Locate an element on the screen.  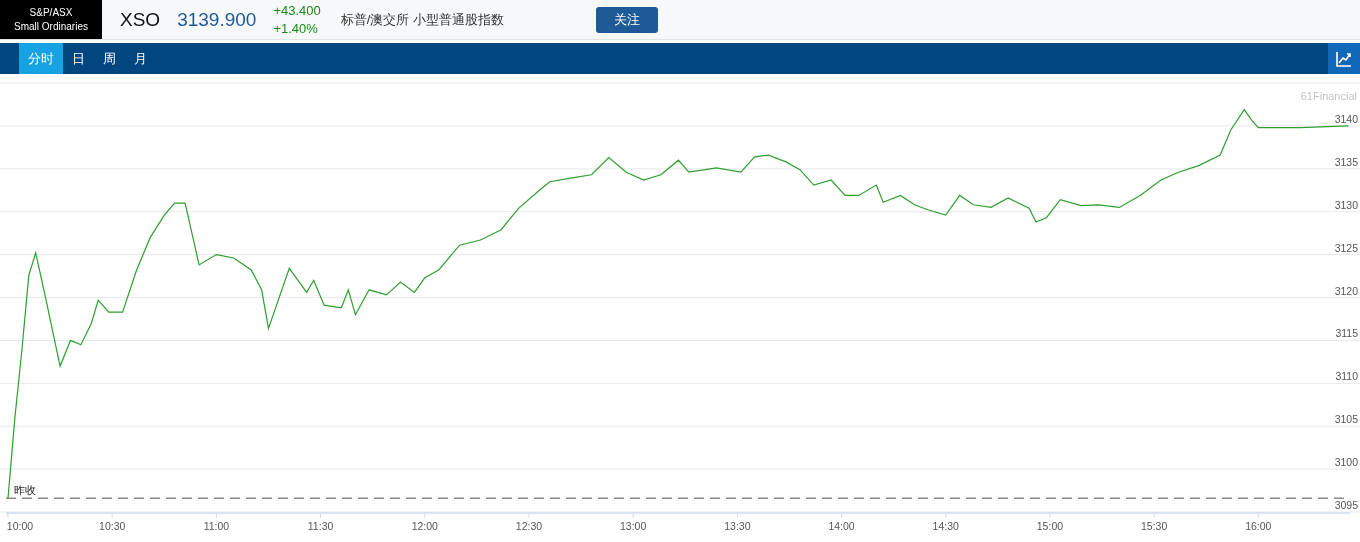
axis-label: 15:30 is located at coordinates (1154, 526).